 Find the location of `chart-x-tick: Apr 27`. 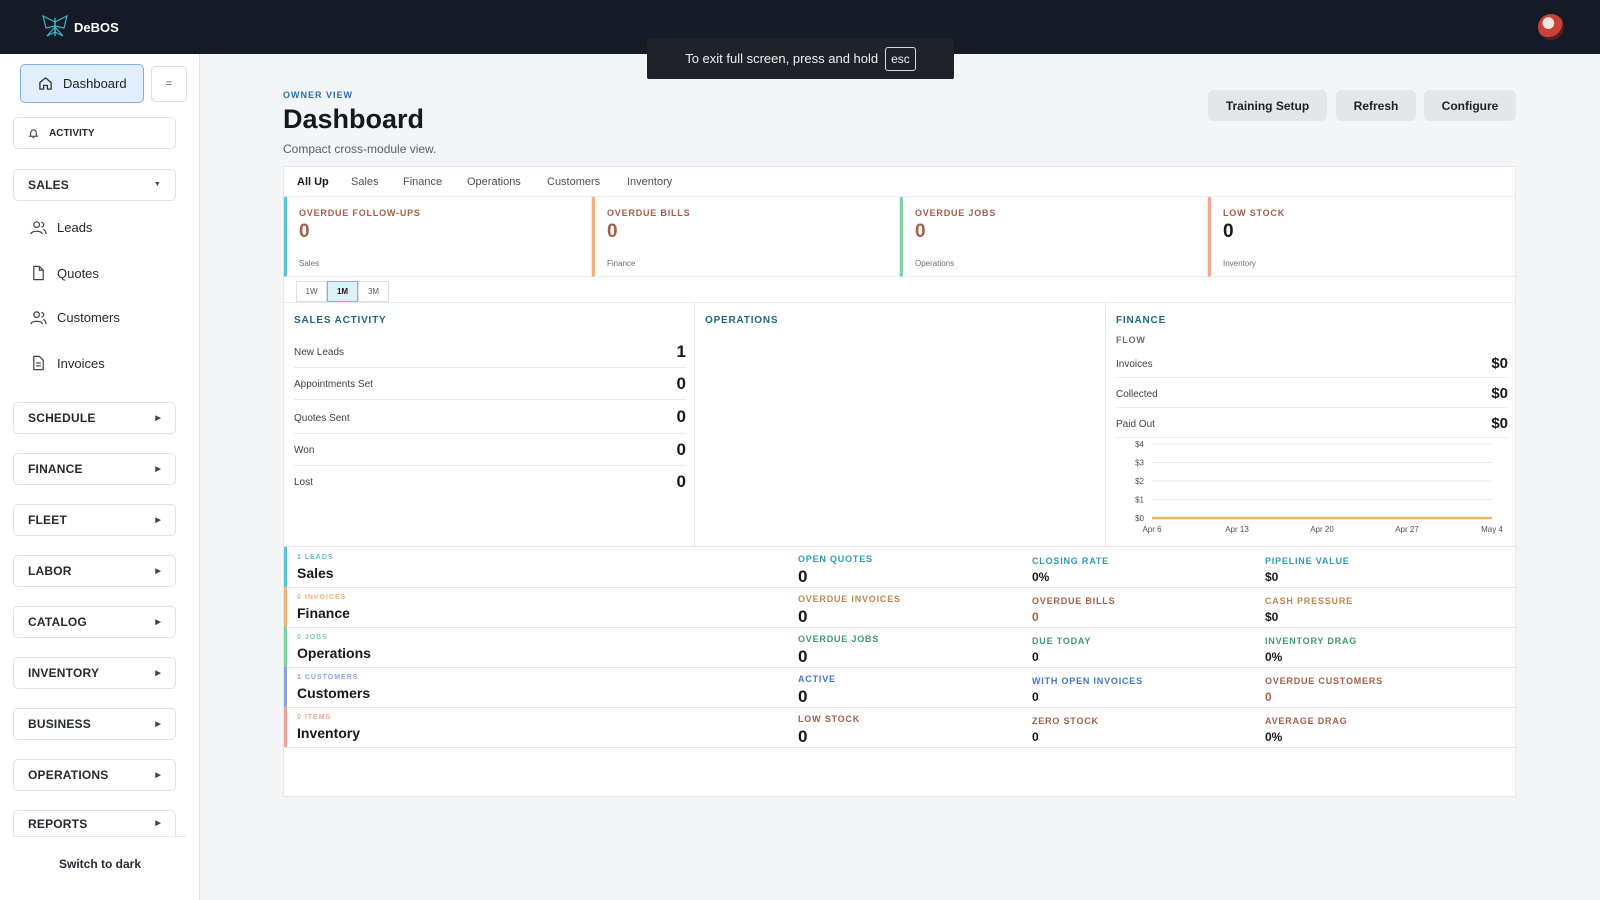

chart-x-tick: Apr 27 is located at coordinates (1407, 529).